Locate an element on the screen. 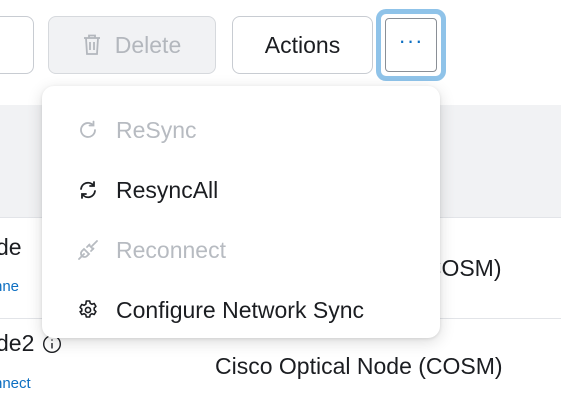 The width and height of the screenshot is (561, 397). ellipsis-icon: ··· is located at coordinates (411, 45).